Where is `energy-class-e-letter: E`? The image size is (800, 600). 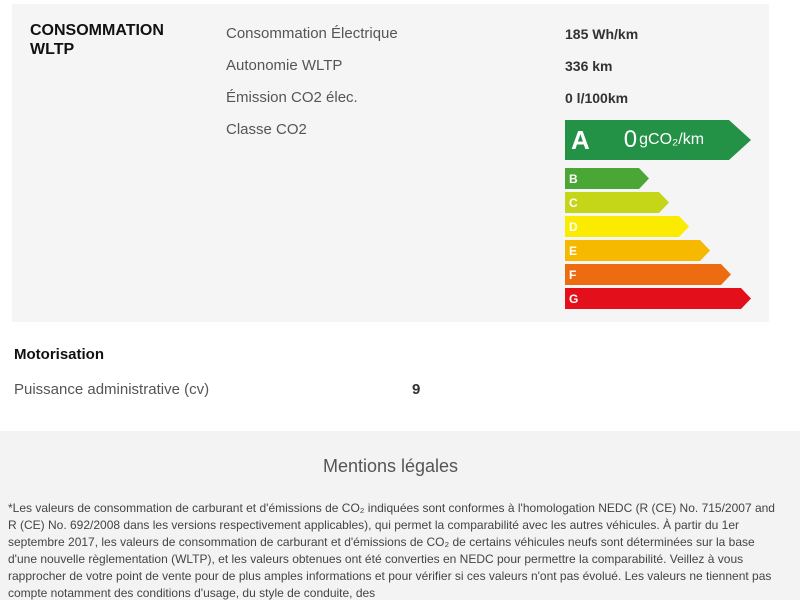 energy-class-e-letter: E is located at coordinates (573, 250).